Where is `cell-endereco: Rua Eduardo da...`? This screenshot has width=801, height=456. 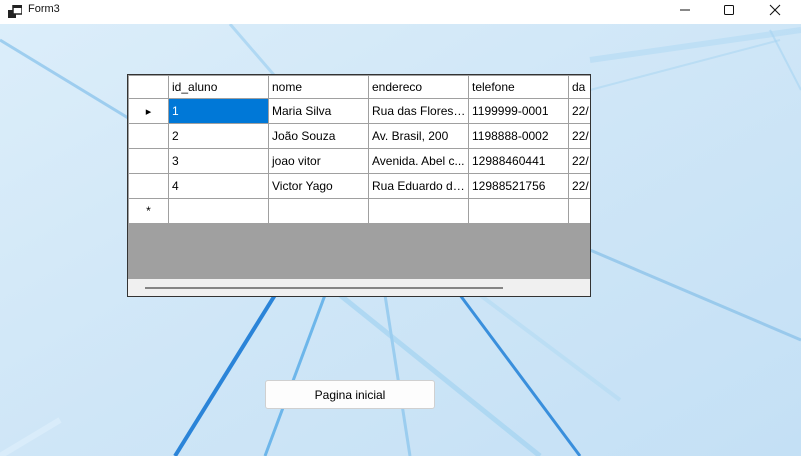
cell-endereco: Rua Eduardo da... is located at coordinates (418, 186).